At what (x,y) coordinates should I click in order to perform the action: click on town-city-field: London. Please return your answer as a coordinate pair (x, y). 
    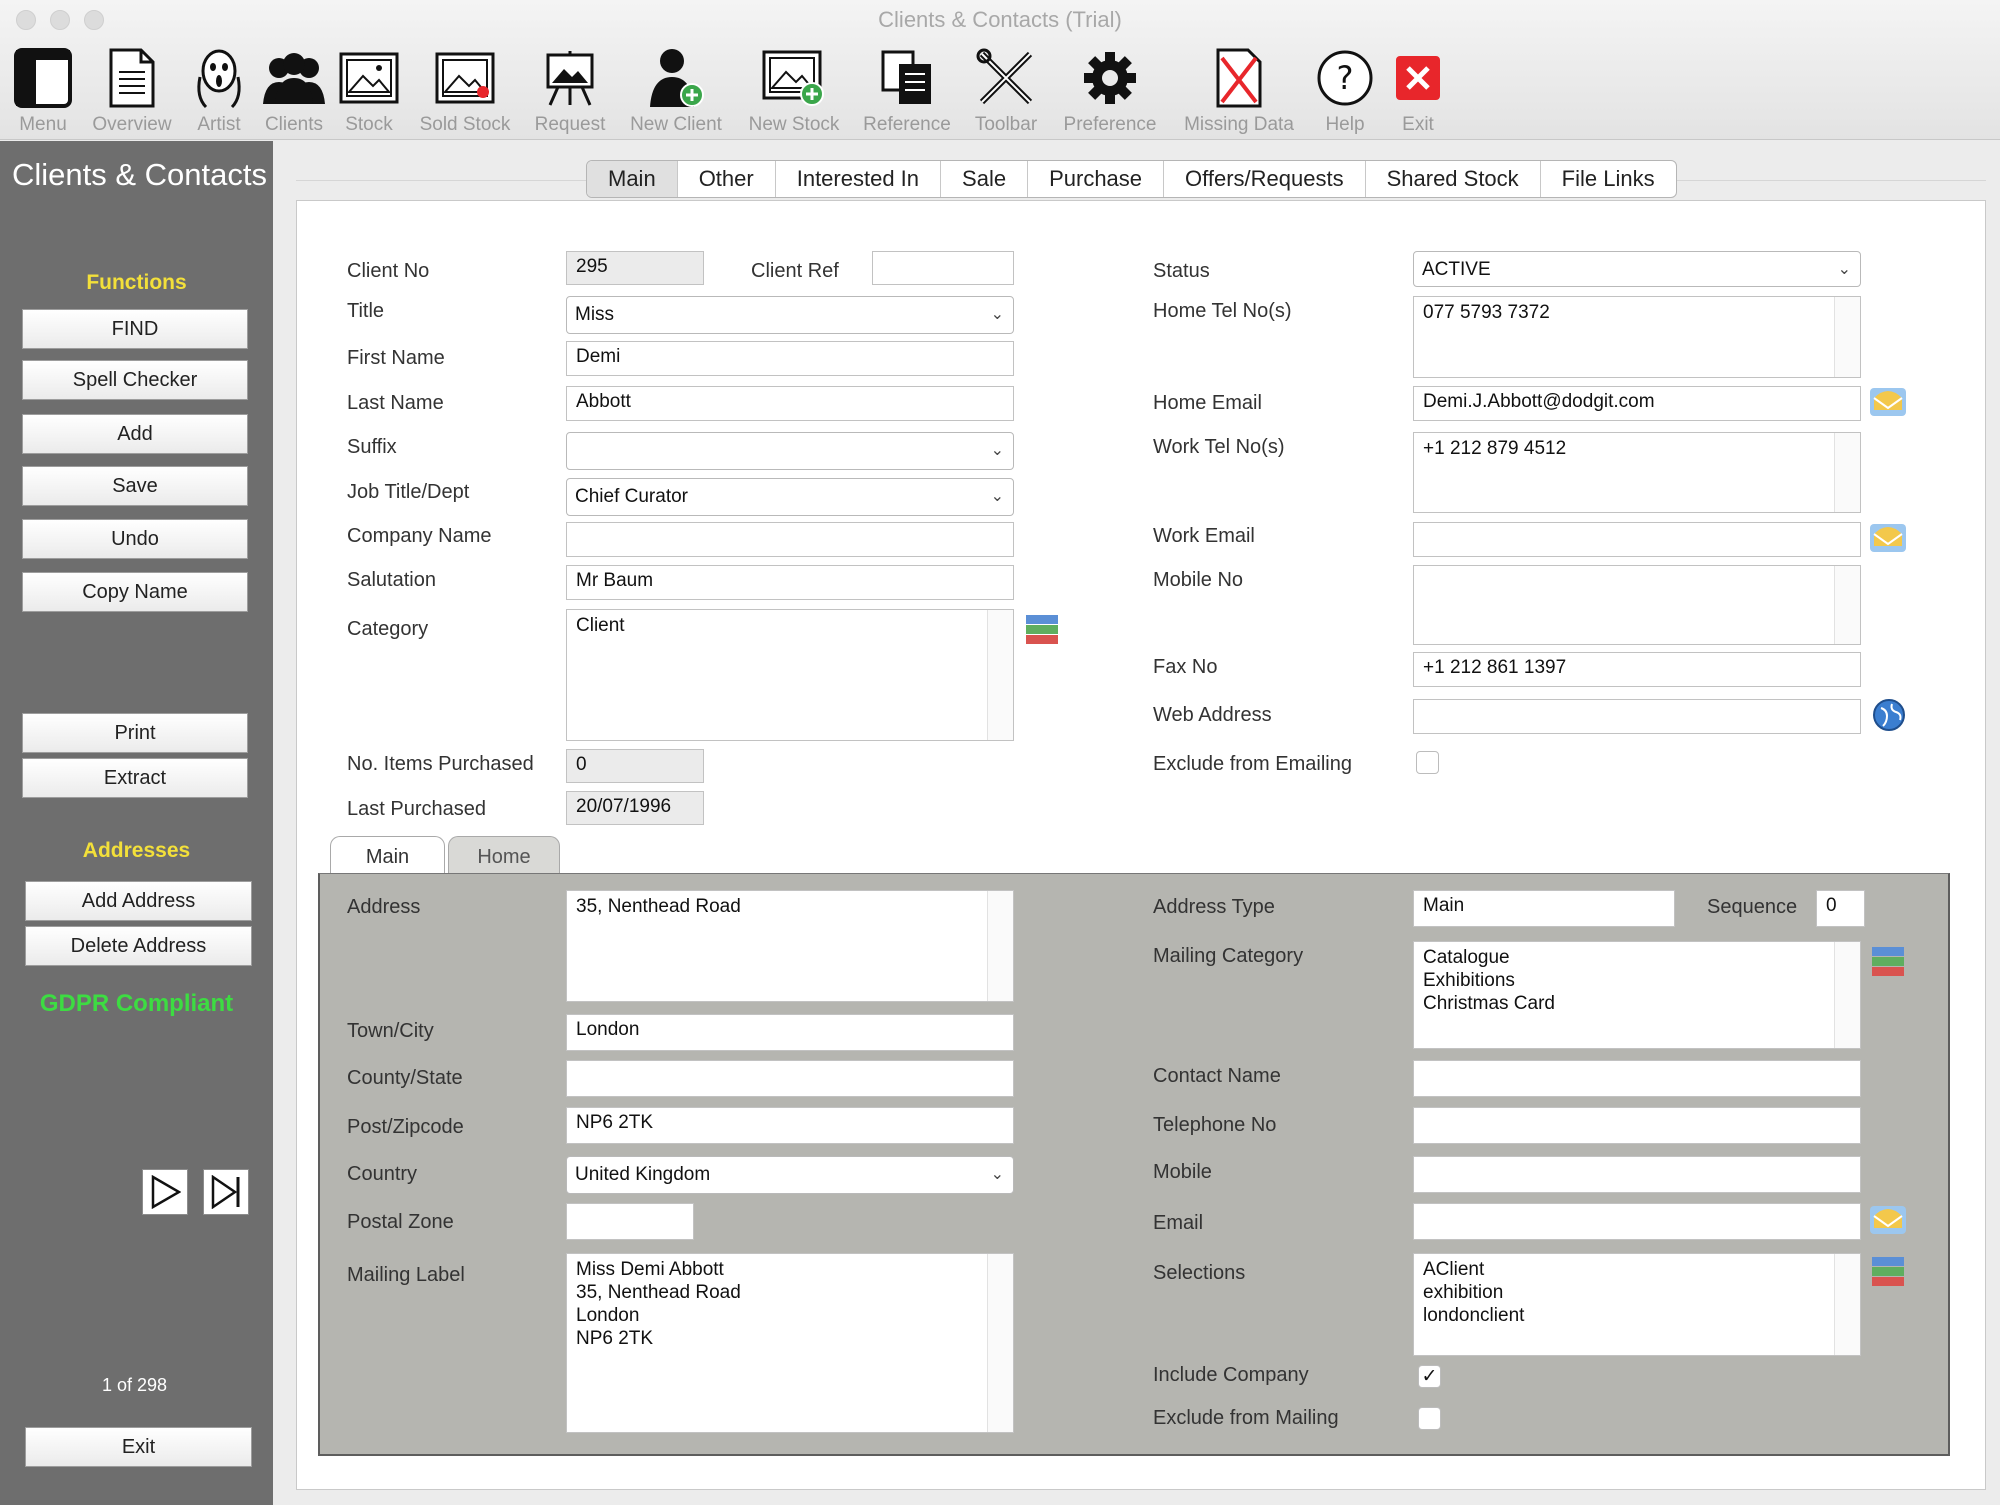
    Looking at the image, I should click on (790, 1032).